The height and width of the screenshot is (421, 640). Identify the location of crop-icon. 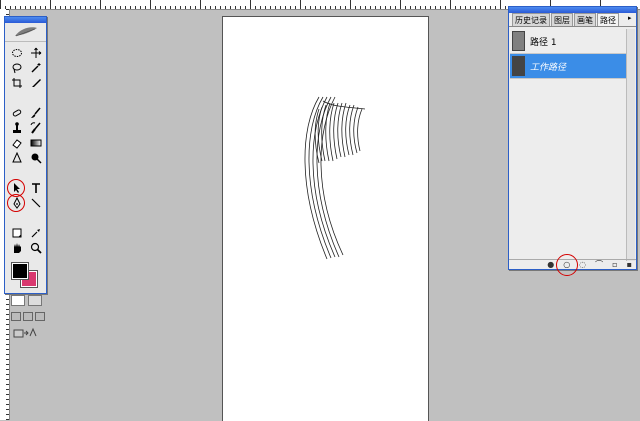
(17, 83).